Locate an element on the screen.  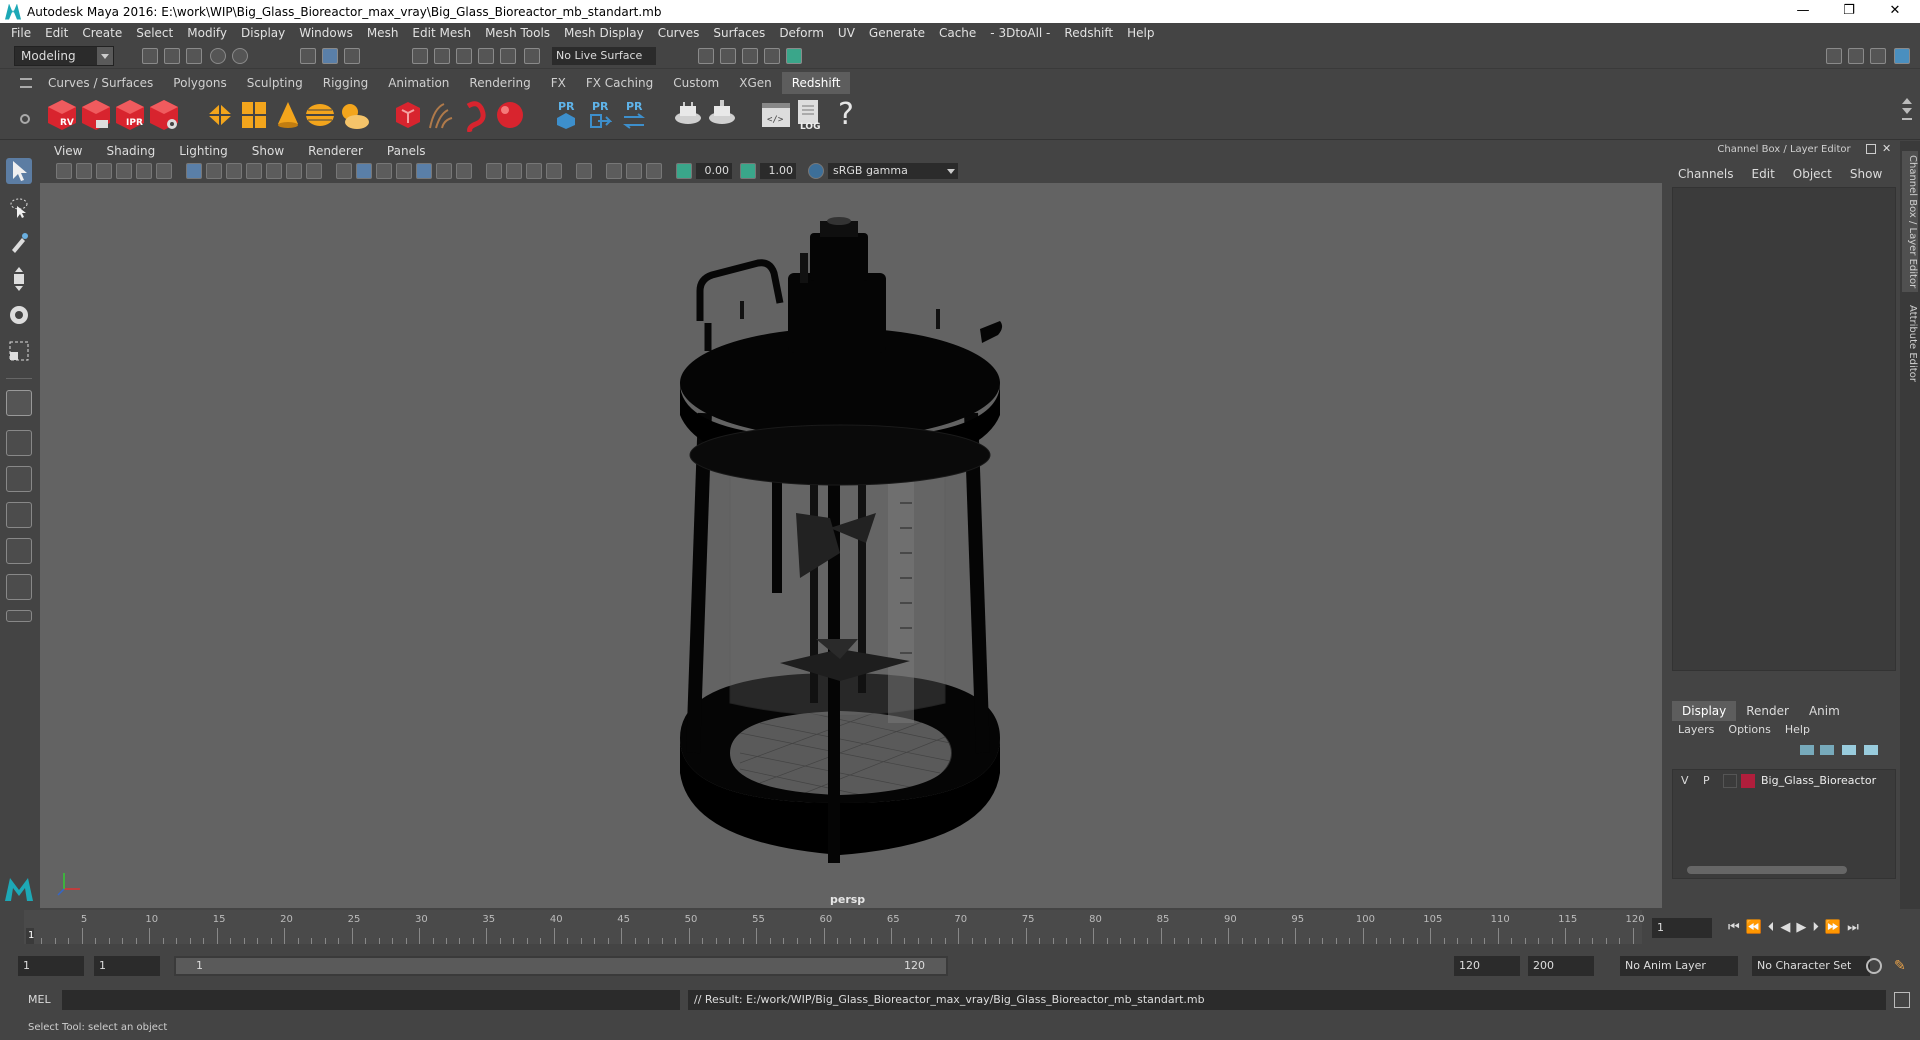
layer-menu-layers: Layers is located at coordinates (1696, 729).